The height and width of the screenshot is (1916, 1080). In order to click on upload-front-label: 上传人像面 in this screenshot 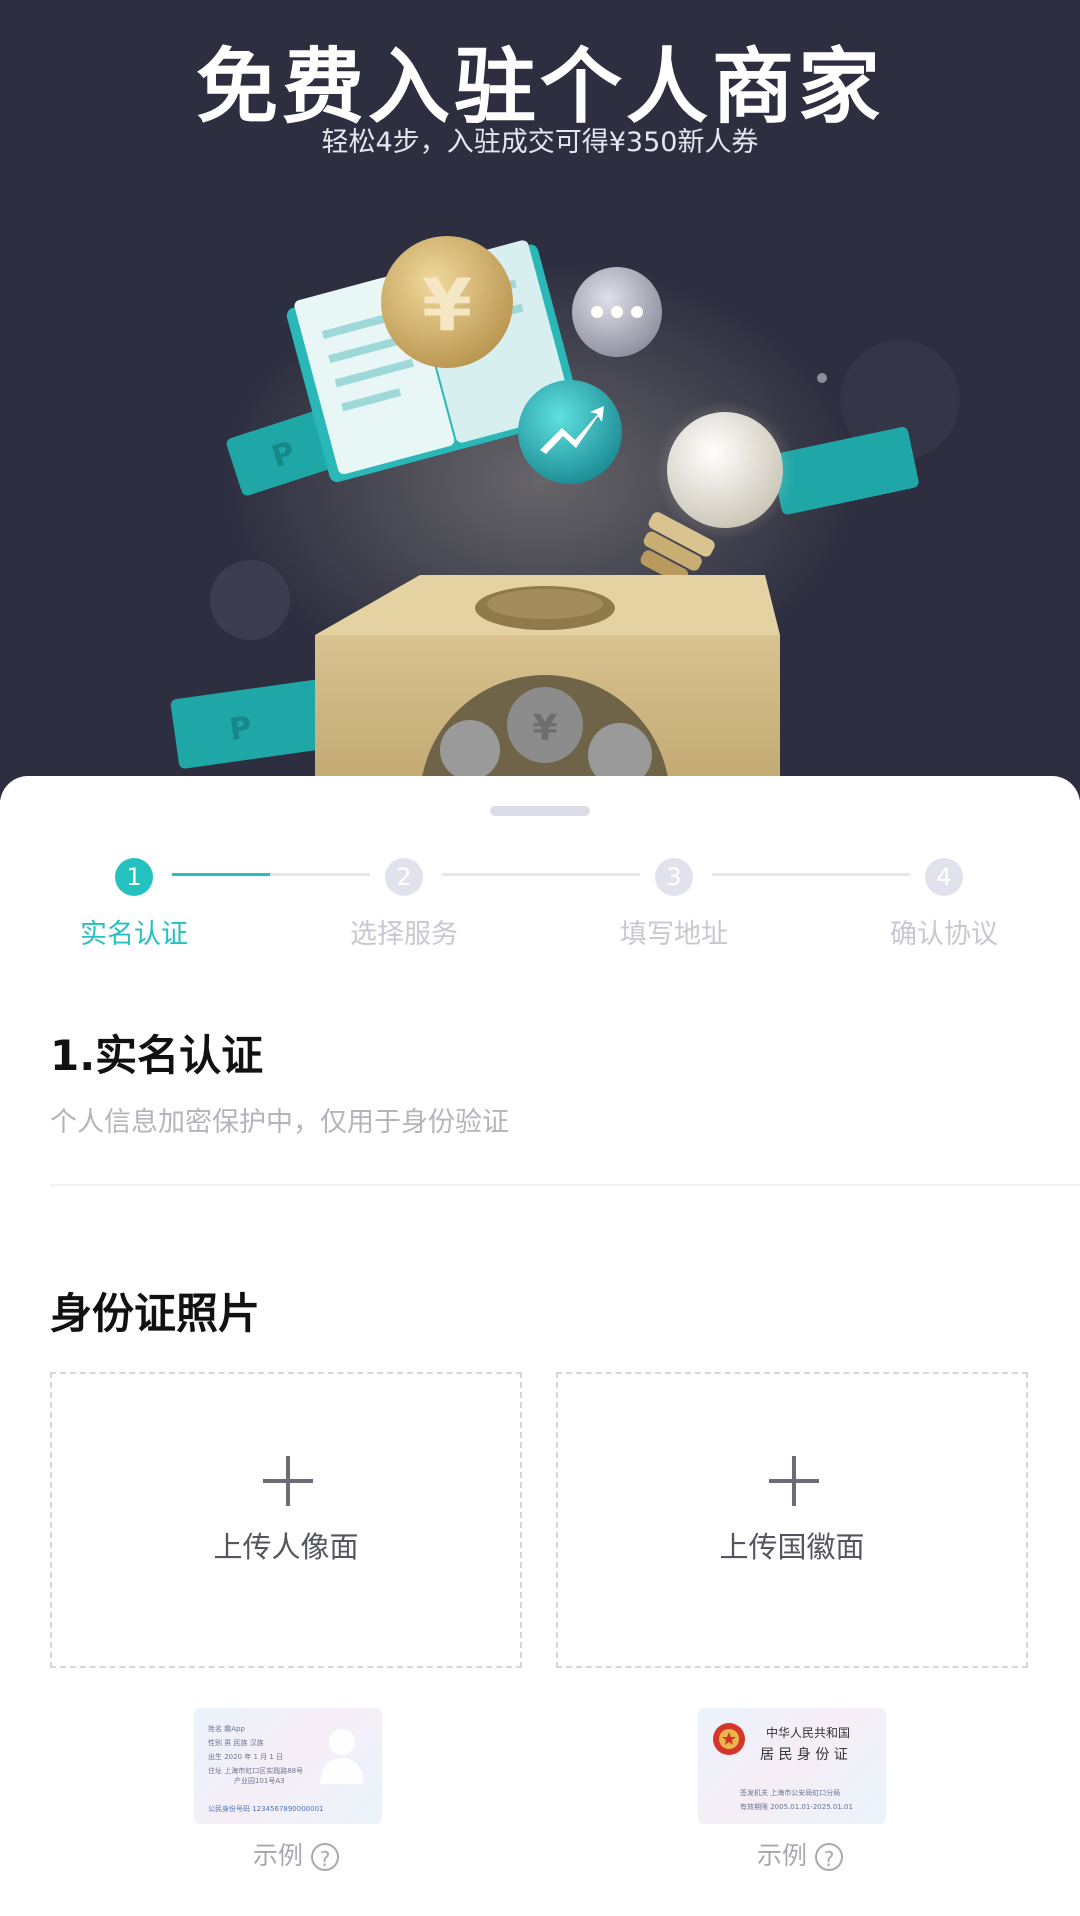, I will do `click(286, 1547)`.